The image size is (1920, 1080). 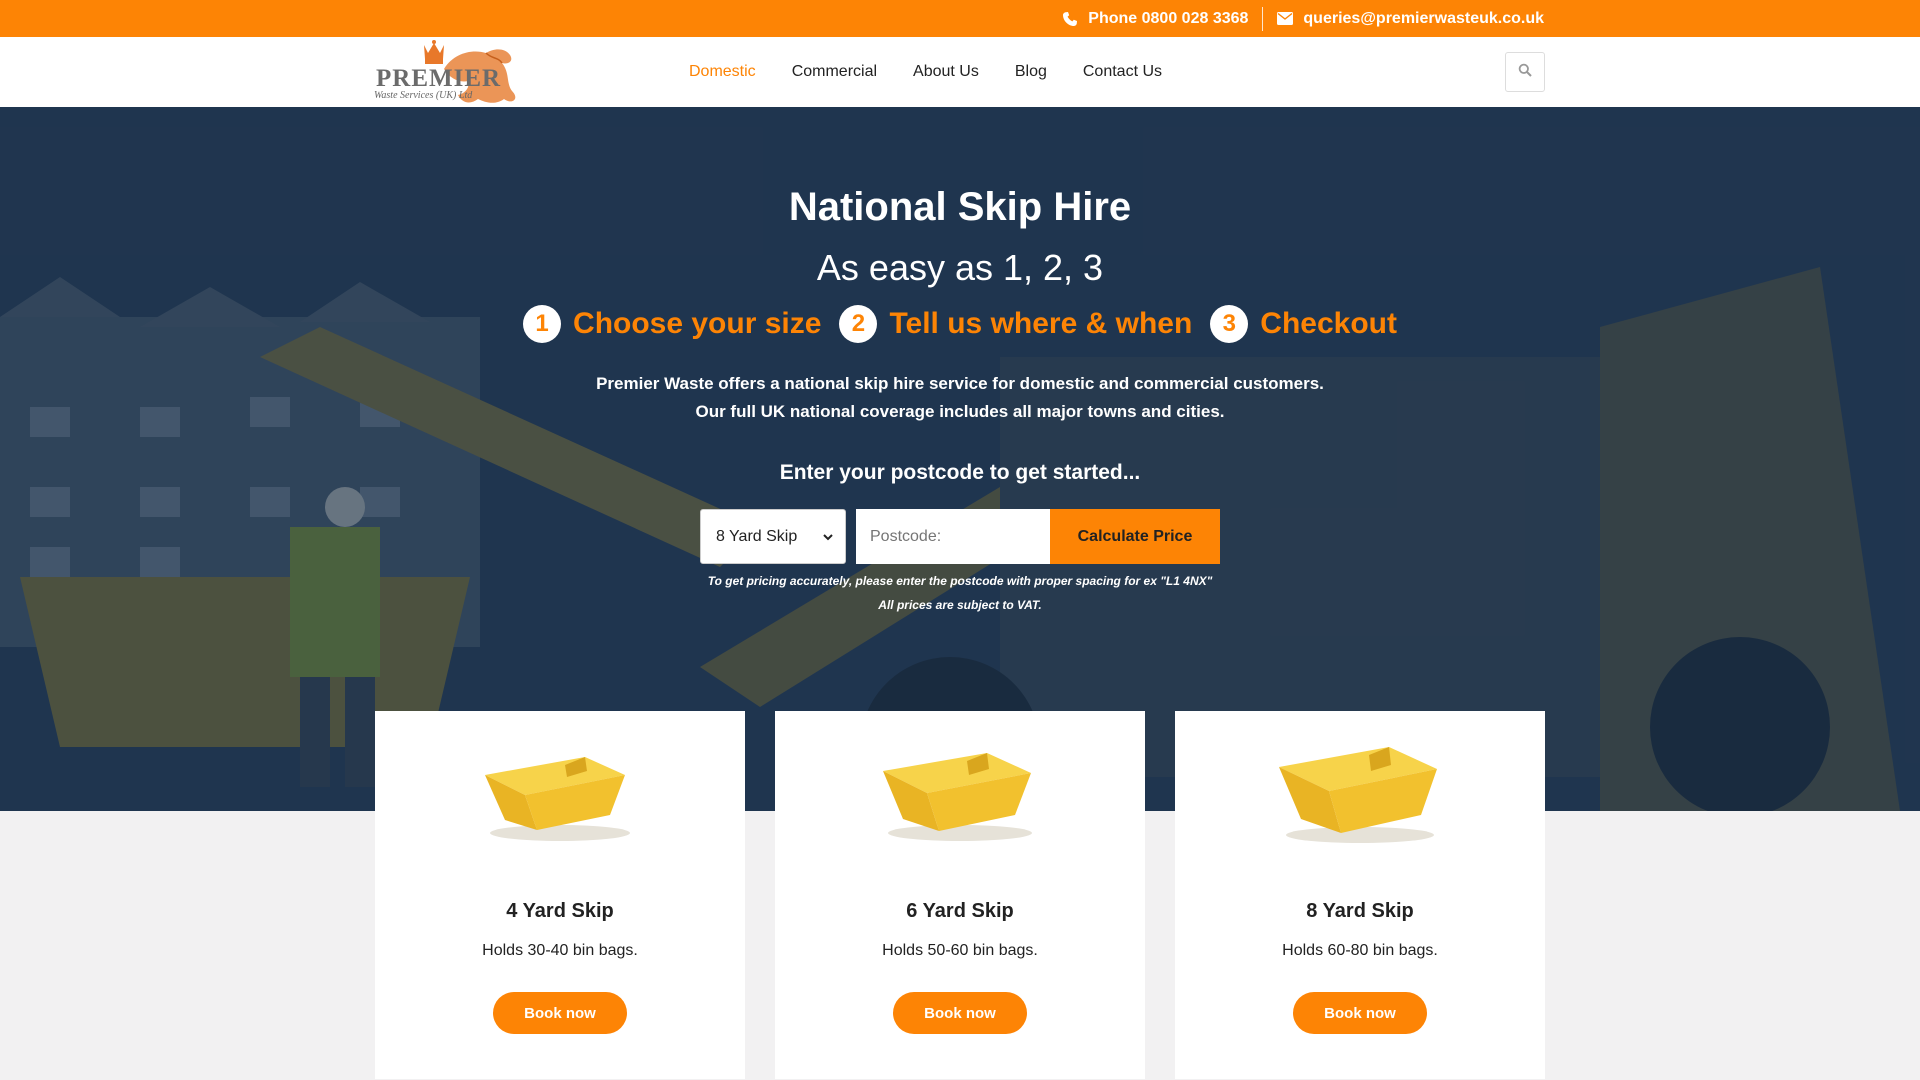 What do you see at coordinates (560, 911) in the screenshot?
I see `card-title: 4 Yard Skip` at bounding box center [560, 911].